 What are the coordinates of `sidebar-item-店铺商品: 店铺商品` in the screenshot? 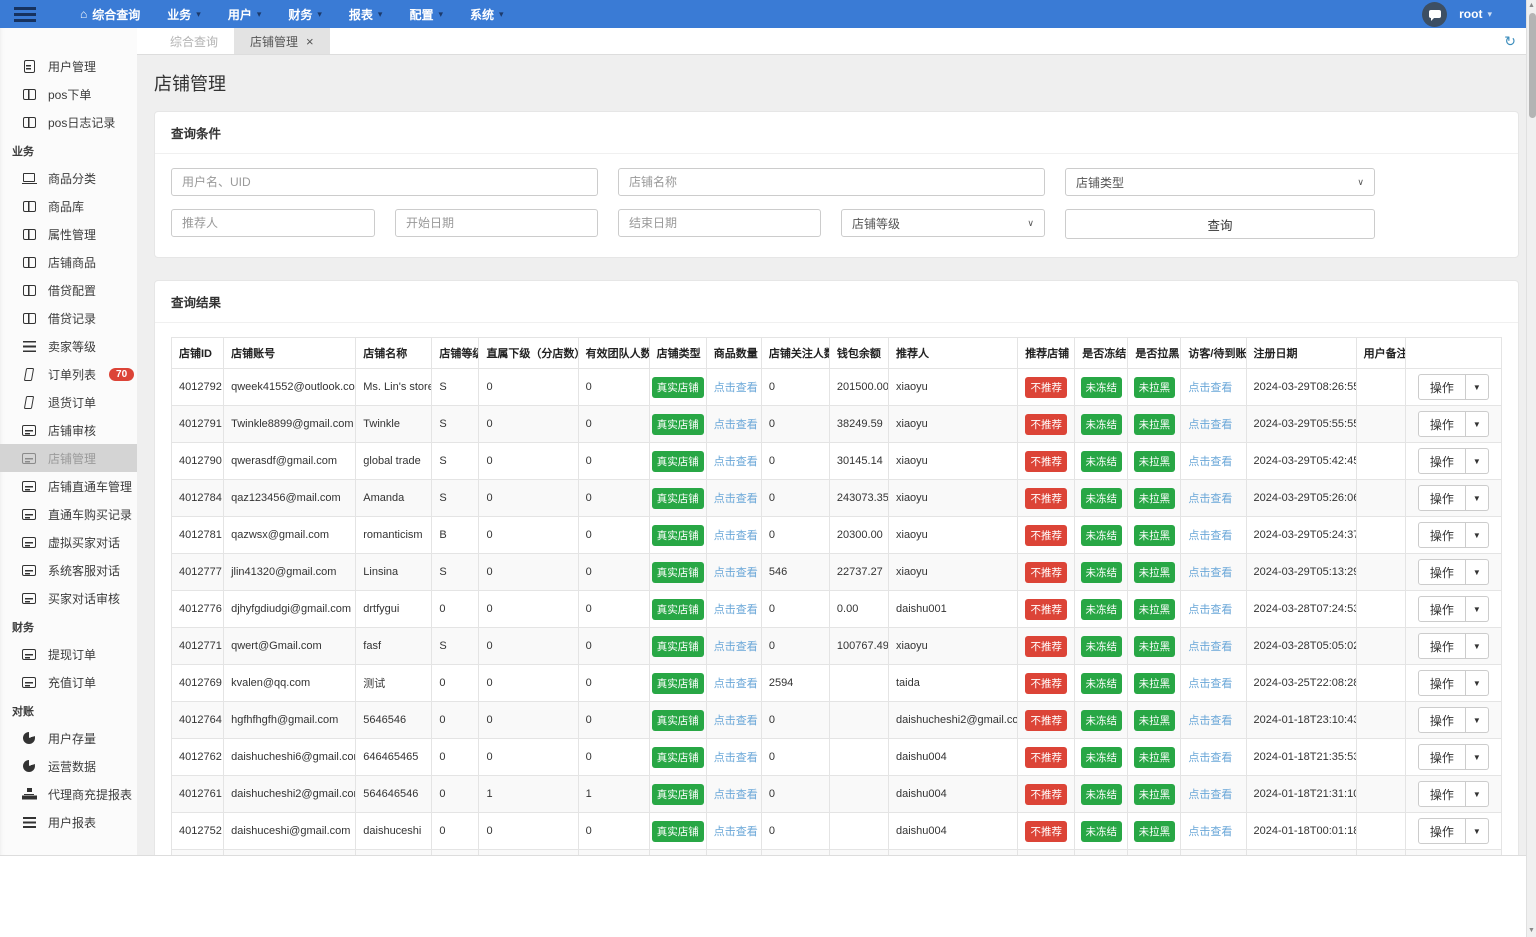 It's located at (68, 262).